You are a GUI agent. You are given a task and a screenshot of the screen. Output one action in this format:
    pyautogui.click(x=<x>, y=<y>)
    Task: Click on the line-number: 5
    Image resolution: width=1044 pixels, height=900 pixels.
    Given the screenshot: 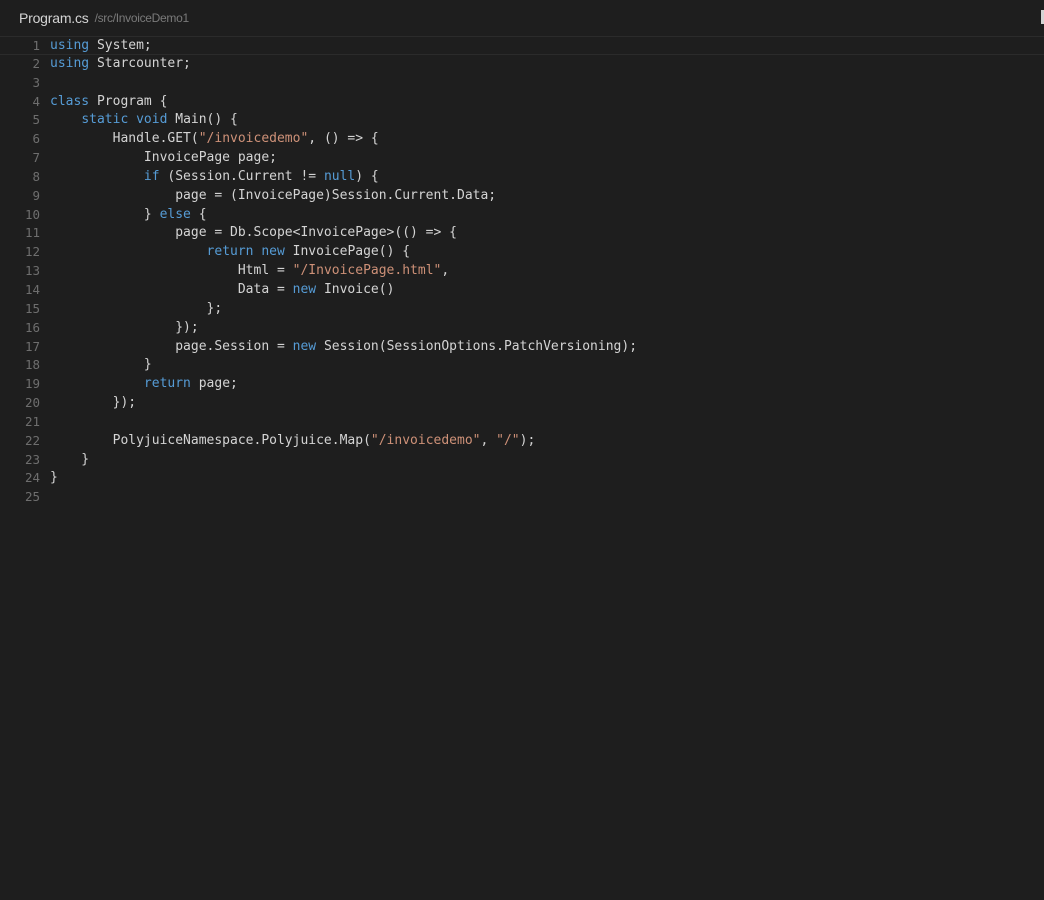 What is the action you would take?
    pyautogui.click(x=36, y=120)
    